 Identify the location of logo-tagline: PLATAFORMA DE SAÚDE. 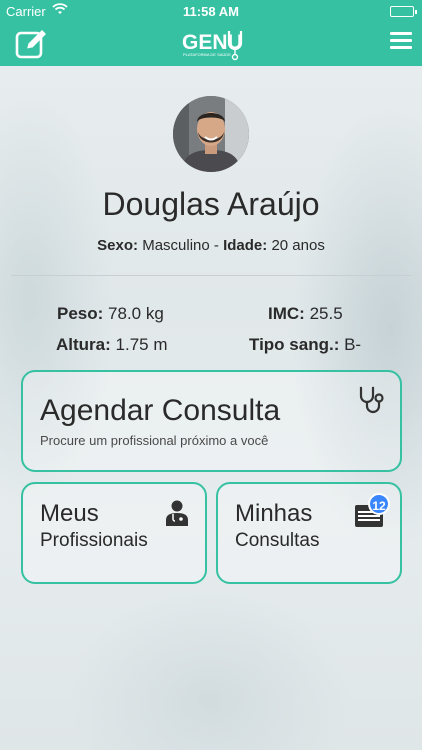
(207, 54).